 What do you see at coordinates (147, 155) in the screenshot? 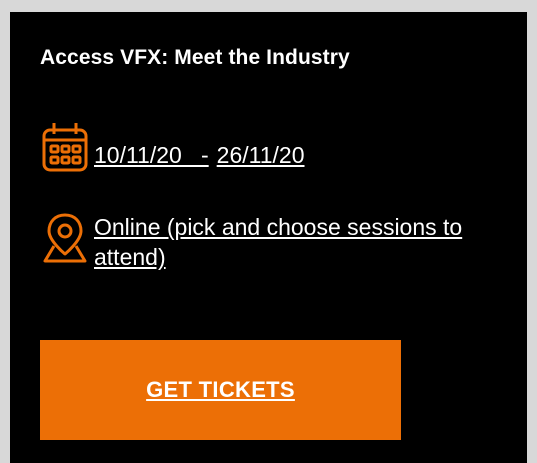
I see `start-date-link: 10/11/20` at bounding box center [147, 155].